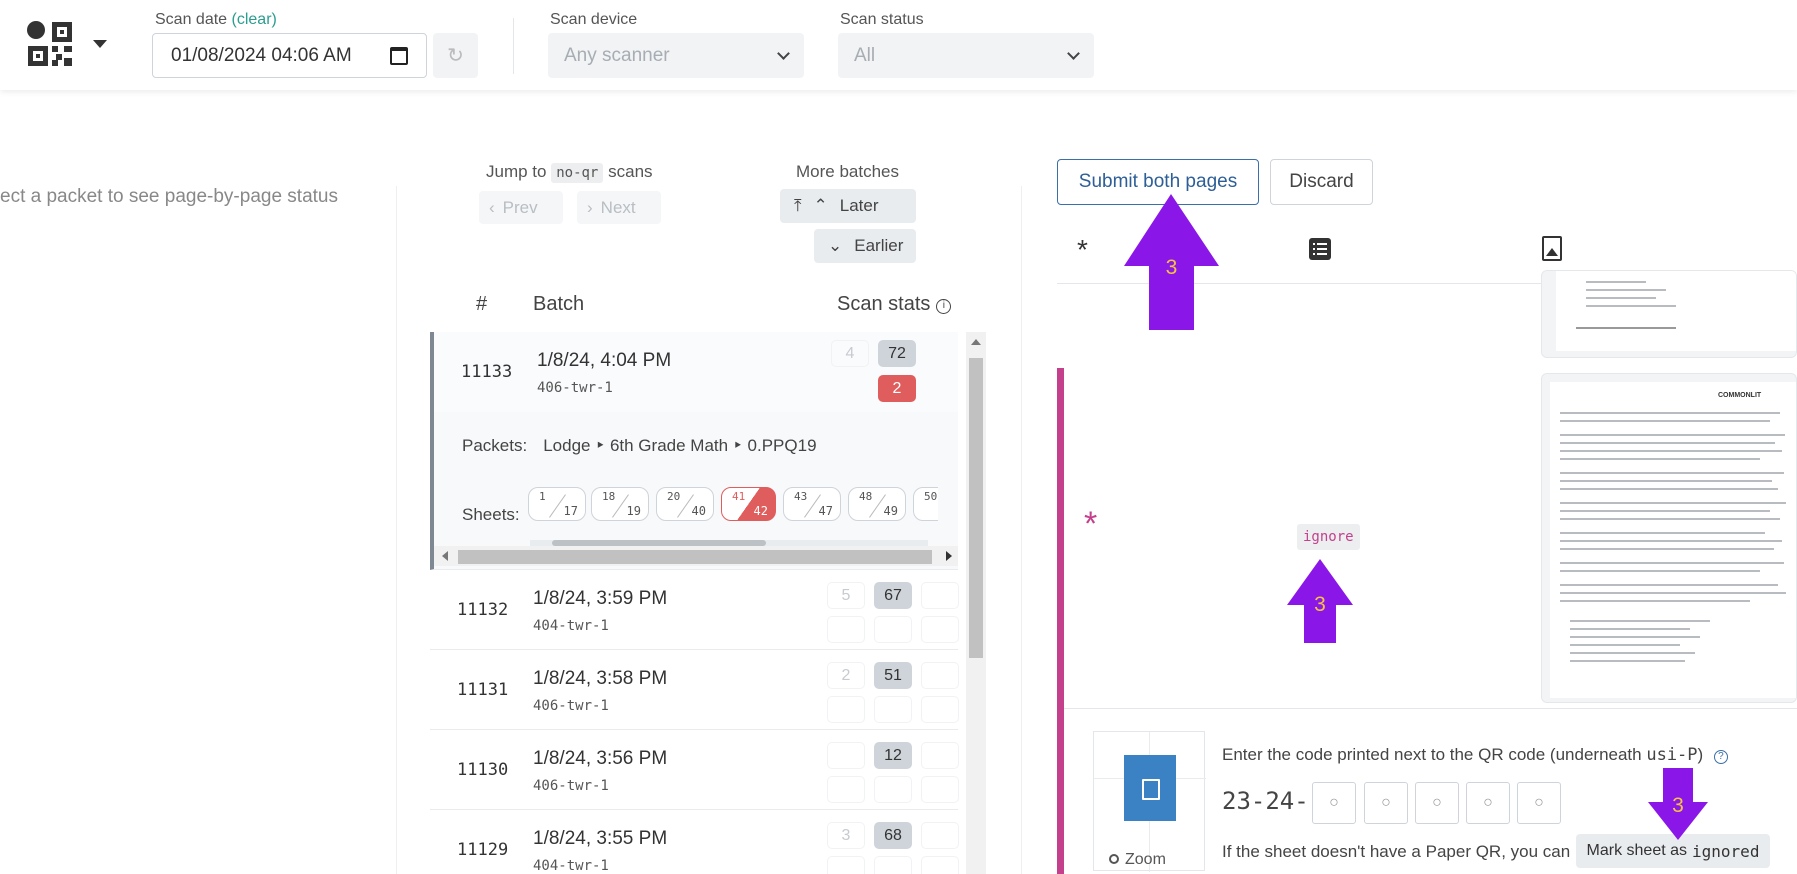  What do you see at coordinates (455, 55) in the screenshot?
I see `refresh-button: ↻` at bounding box center [455, 55].